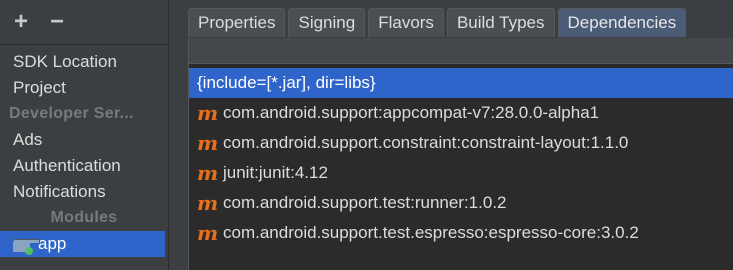 The image size is (733, 270). Describe the element at coordinates (82, 244) in the screenshot. I see `sidebar-item-app: app` at that location.